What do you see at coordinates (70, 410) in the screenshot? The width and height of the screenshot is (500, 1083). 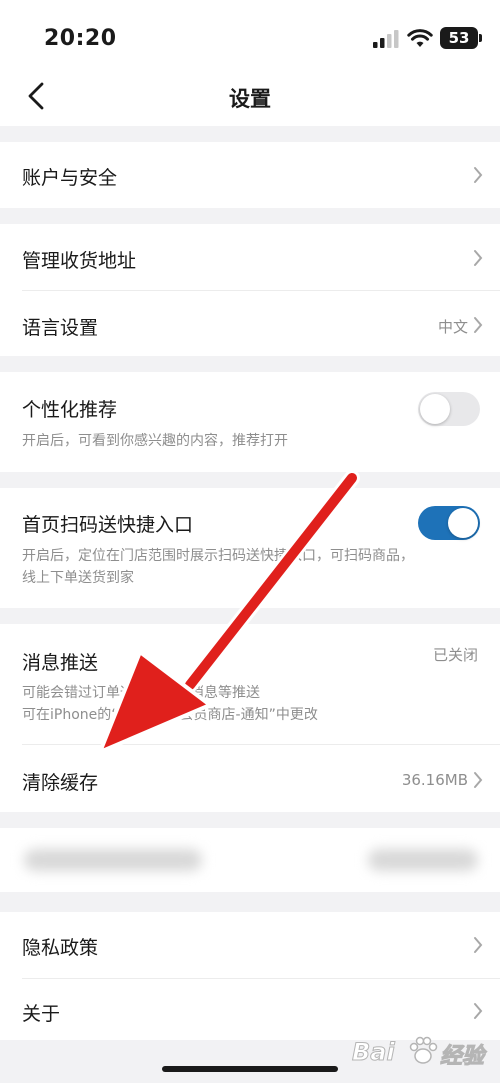 I see `row-title-personalized: 个性化推荐` at bounding box center [70, 410].